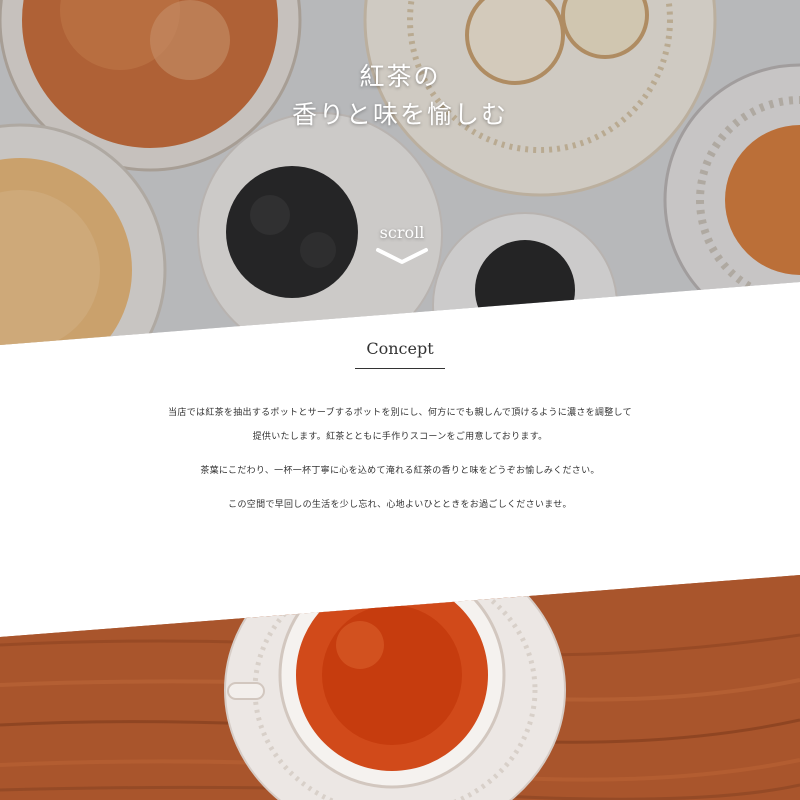 This screenshot has height=800, width=800. Describe the element at coordinates (400, 505) in the screenshot. I see `concept-paragraph-3: この空間で早回しの生活を少し忘れ、心地よいひとときをお過ごしくださいませ。` at that location.